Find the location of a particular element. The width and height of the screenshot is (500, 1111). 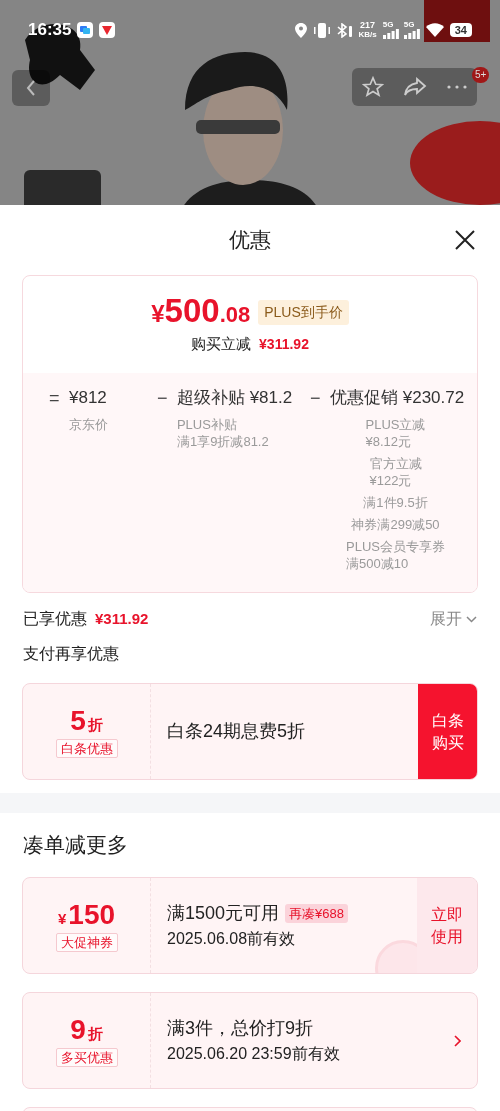

back-icon is located at coordinates (31, 88).